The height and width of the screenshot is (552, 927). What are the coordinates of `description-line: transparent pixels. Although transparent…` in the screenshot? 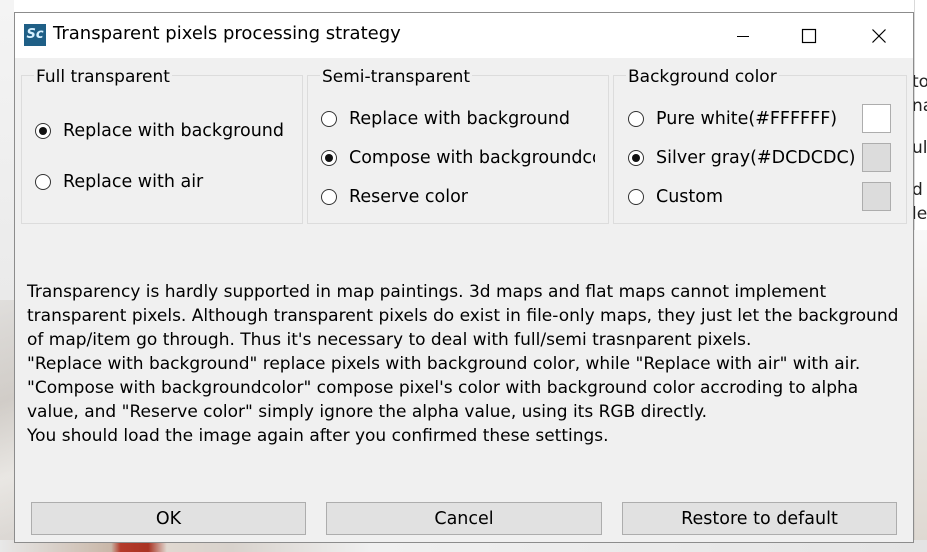 It's located at (463, 316).